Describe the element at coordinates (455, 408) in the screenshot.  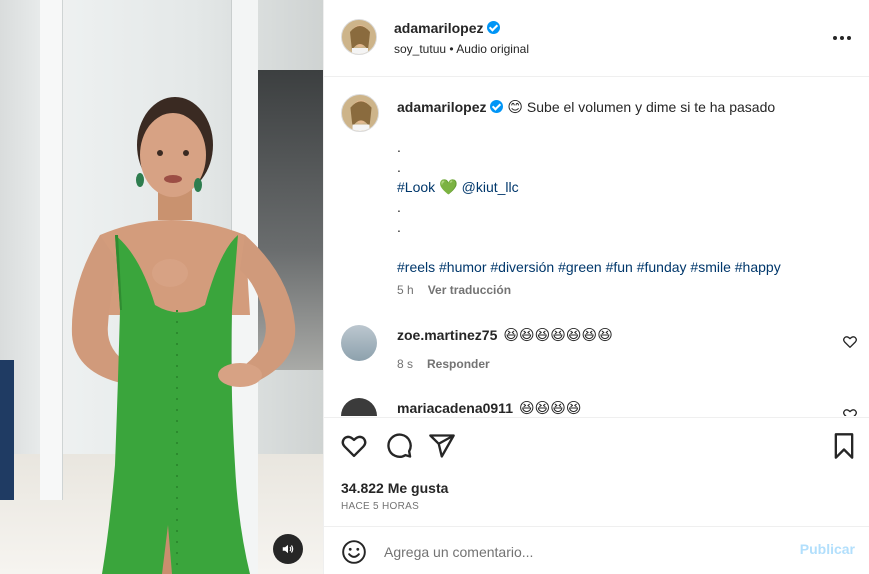
I see `commenter-username: mariacadena0911` at that location.